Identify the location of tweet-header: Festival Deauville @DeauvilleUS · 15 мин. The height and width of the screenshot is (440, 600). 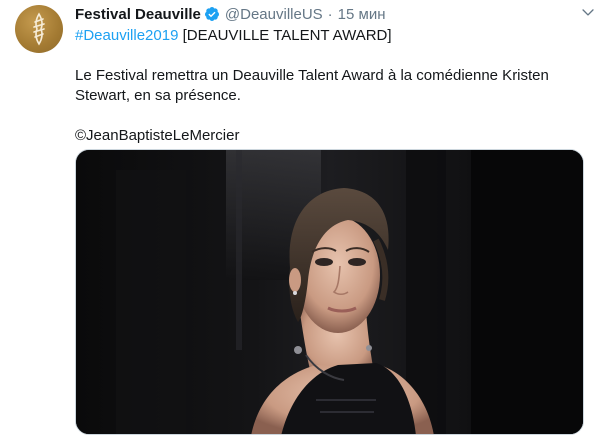
(330, 14).